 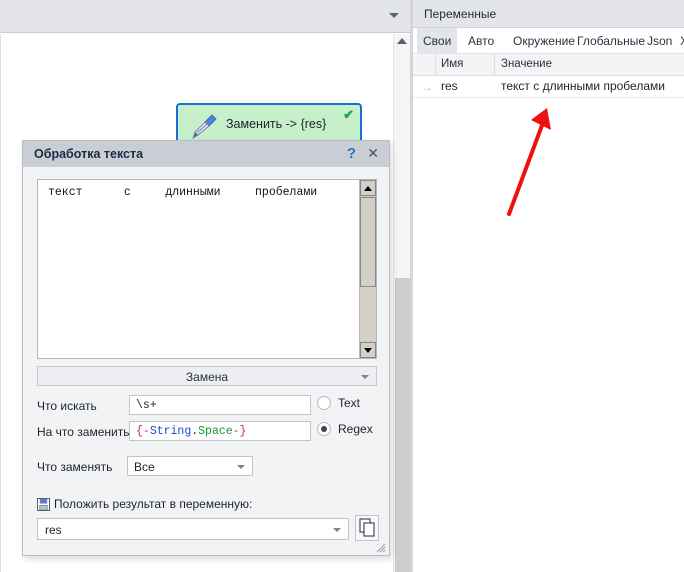 What do you see at coordinates (402, 41) in the screenshot?
I see `scroll-up-arrow-icon` at bounding box center [402, 41].